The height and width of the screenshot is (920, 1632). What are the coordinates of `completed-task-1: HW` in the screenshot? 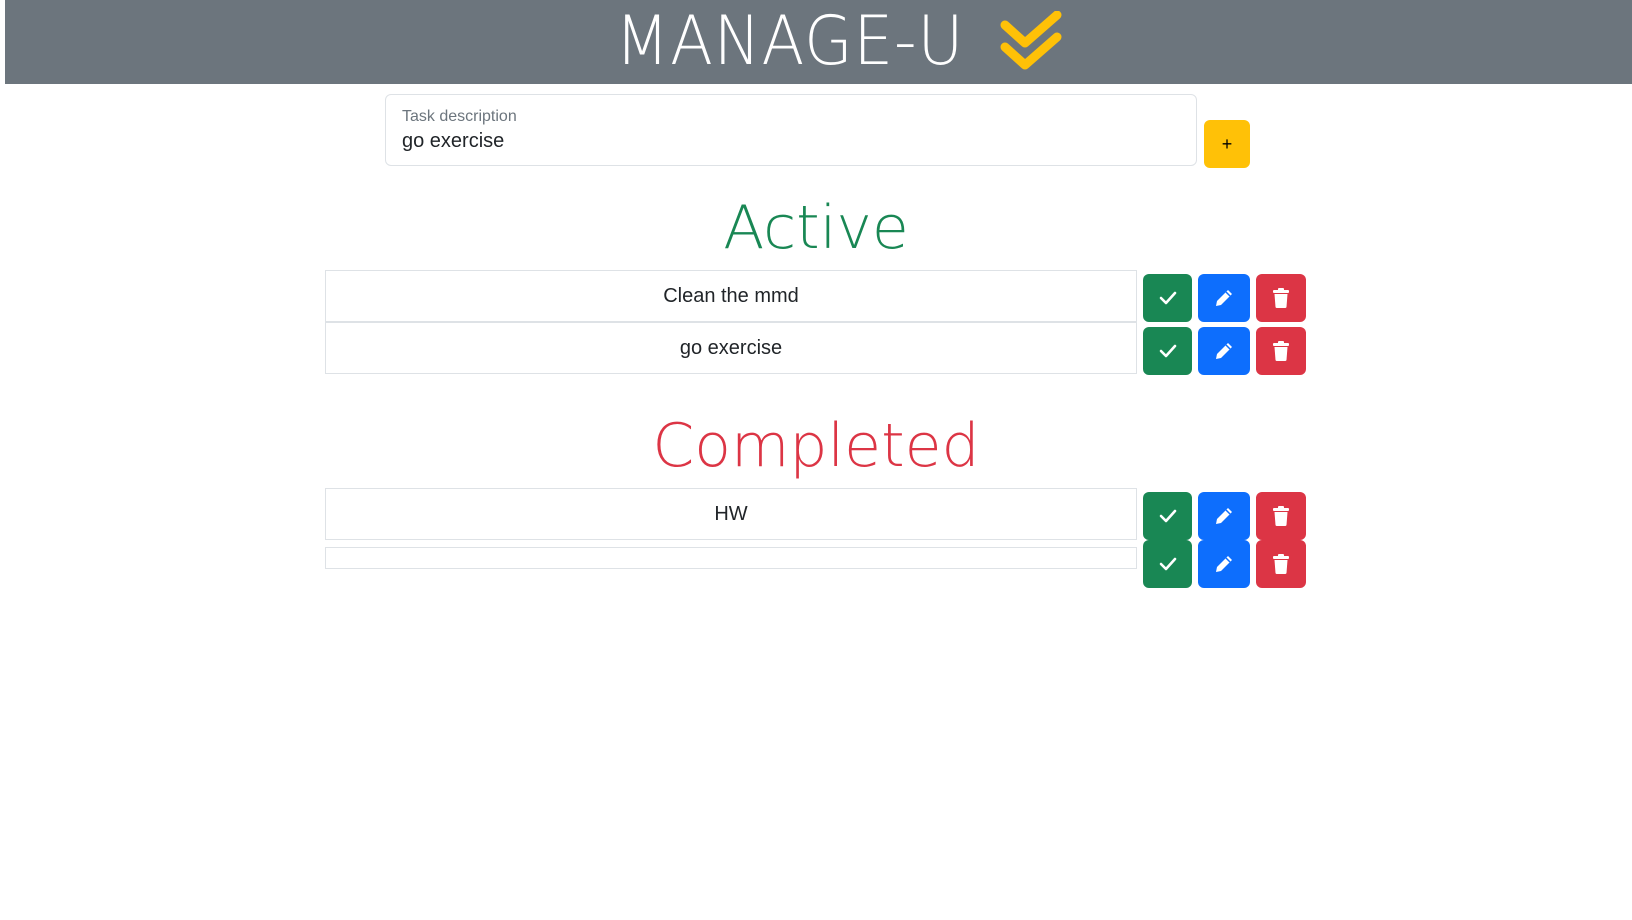 It's located at (731, 514).